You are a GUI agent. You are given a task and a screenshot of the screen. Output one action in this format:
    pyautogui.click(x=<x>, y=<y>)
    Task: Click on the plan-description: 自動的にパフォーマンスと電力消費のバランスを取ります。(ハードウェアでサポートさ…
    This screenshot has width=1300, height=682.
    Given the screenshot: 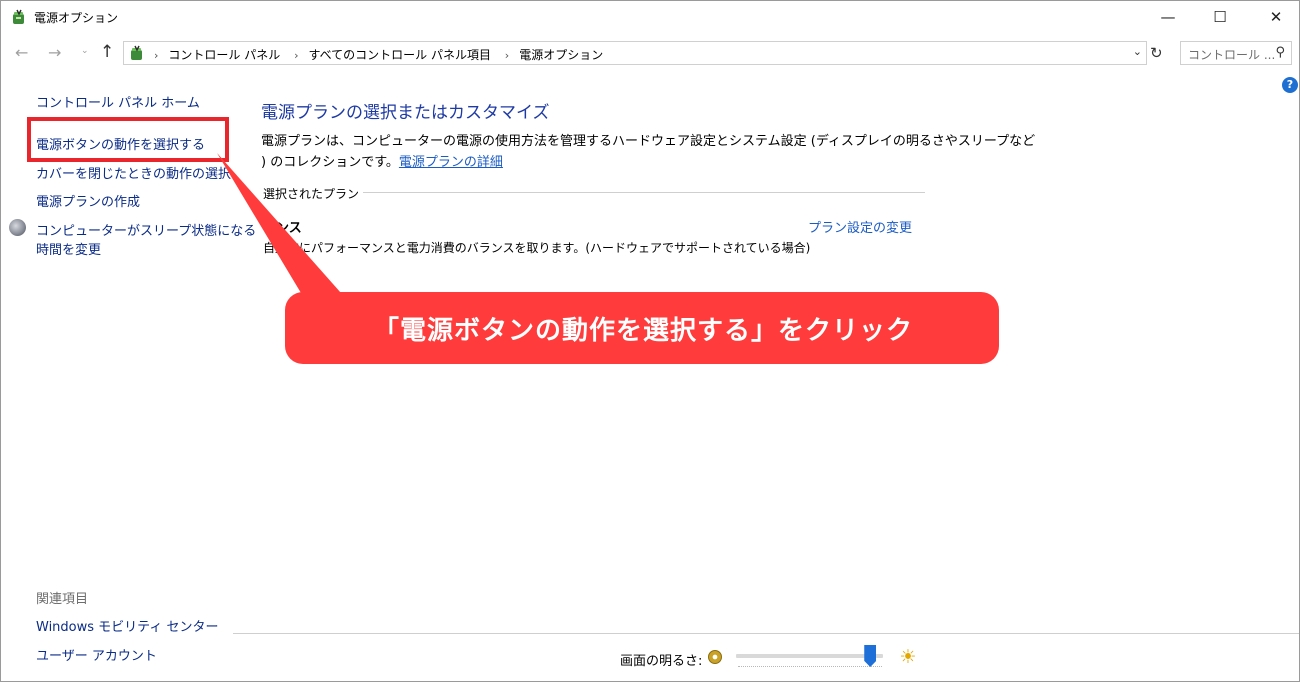 What is the action you would take?
    pyautogui.click(x=537, y=248)
    